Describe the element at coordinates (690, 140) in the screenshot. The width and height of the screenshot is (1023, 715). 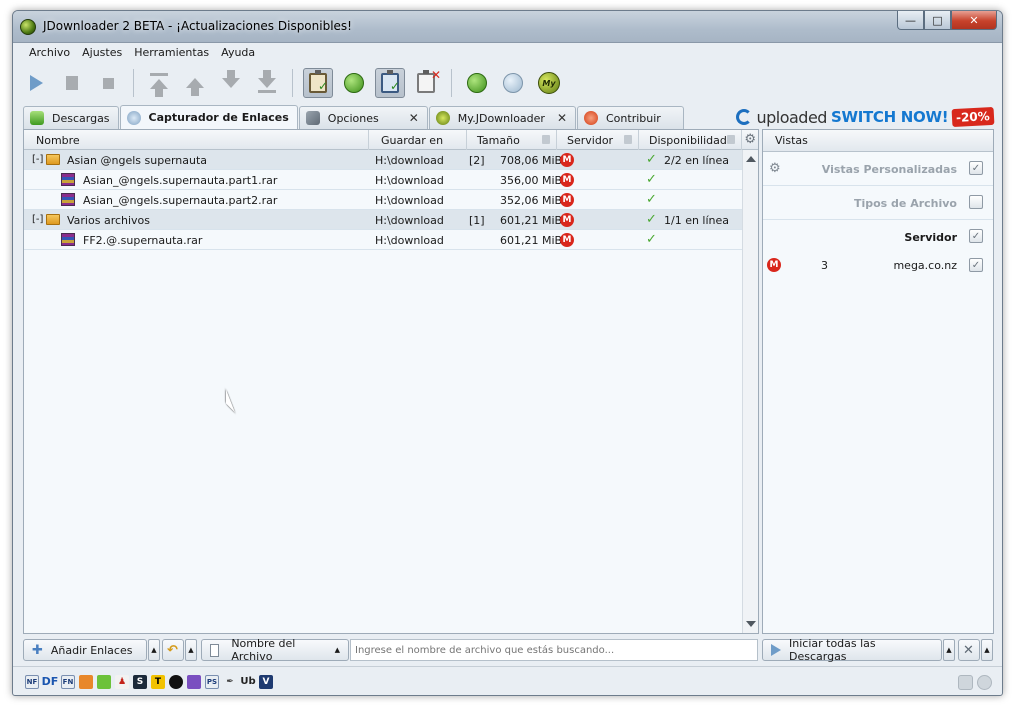
I see `column-disponibilidad: Disponibilidad` at that location.